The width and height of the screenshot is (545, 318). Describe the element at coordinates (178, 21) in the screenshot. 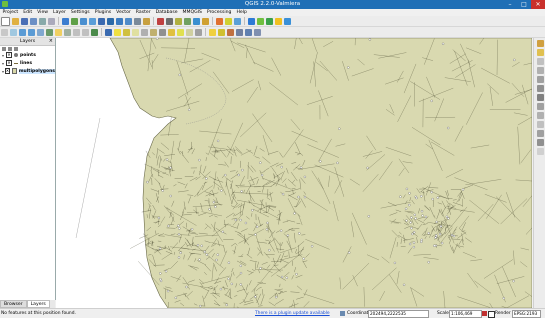

I see `add-feature-icon` at that location.